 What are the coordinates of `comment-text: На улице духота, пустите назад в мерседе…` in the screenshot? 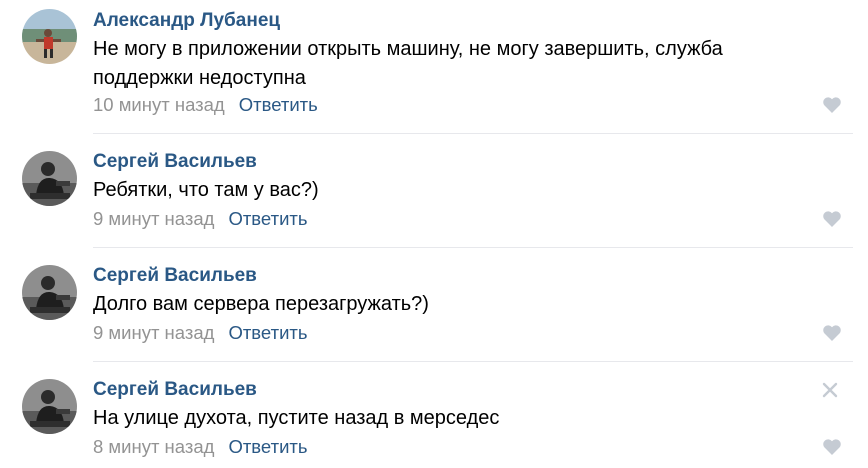 It's located at (296, 418).